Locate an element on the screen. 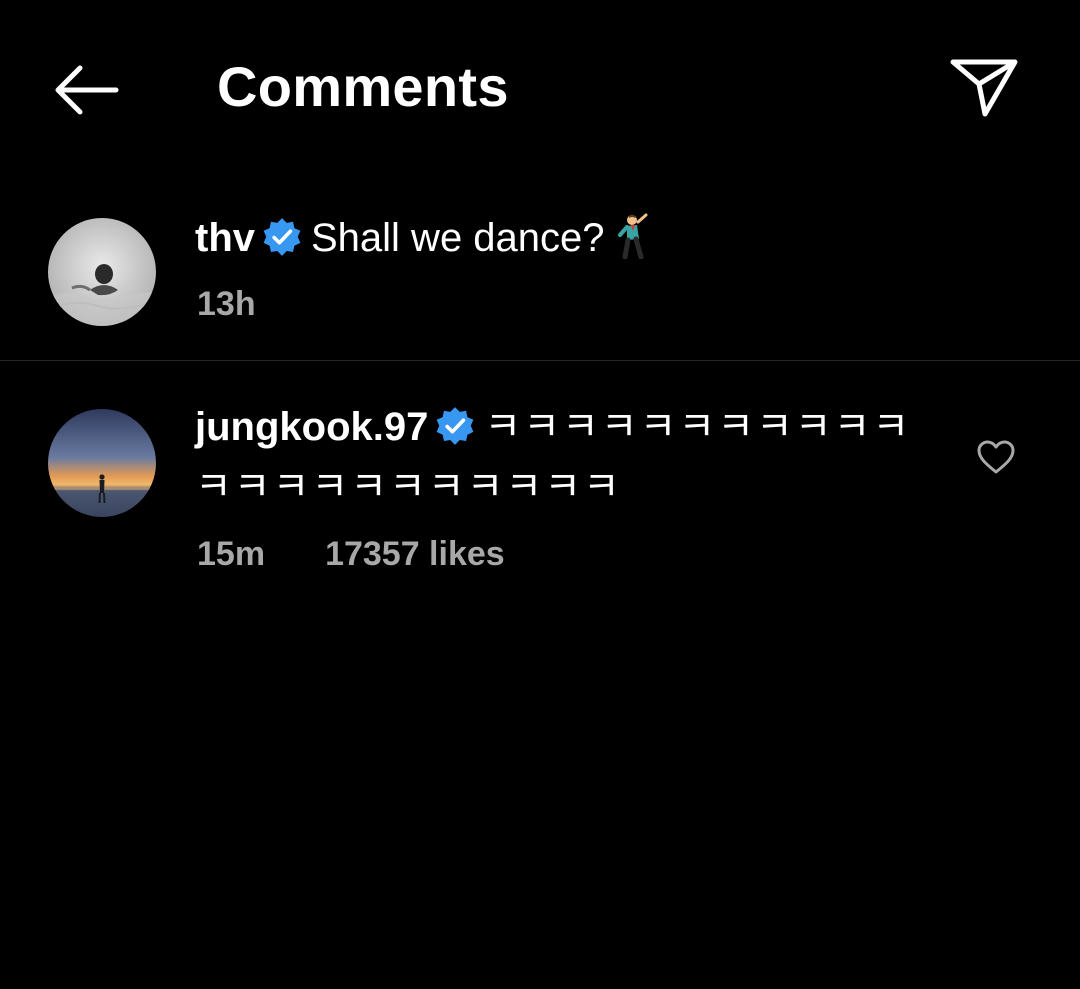 The image size is (1080, 989). comment-text-line-1: ㅋㅋㅋㅋㅋㅋㅋㅋㅋㅋㅋ is located at coordinates (698, 427).